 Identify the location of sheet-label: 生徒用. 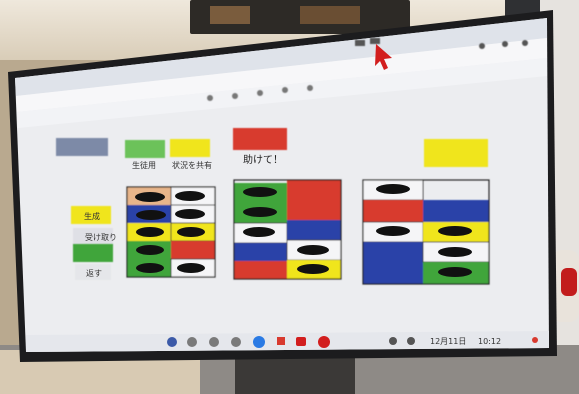
(144, 165).